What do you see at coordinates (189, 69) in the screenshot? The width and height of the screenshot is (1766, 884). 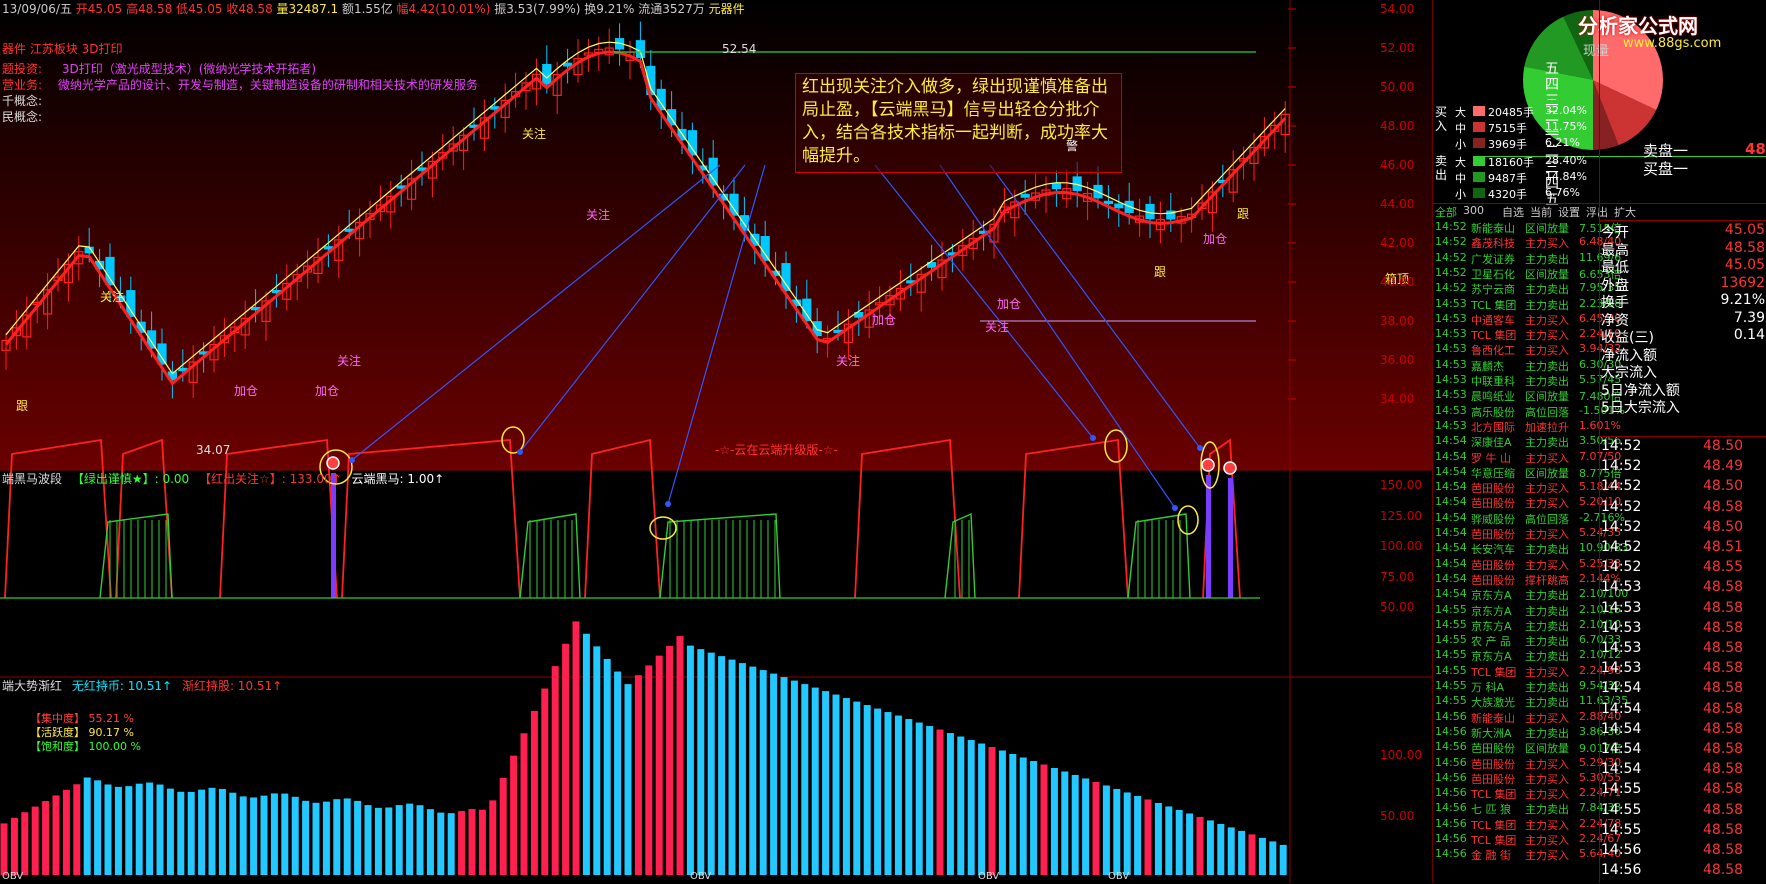 I see `topic-value: 3D打印（激光成型技术）(微纳光学技术开拓者)` at bounding box center [189, 69].